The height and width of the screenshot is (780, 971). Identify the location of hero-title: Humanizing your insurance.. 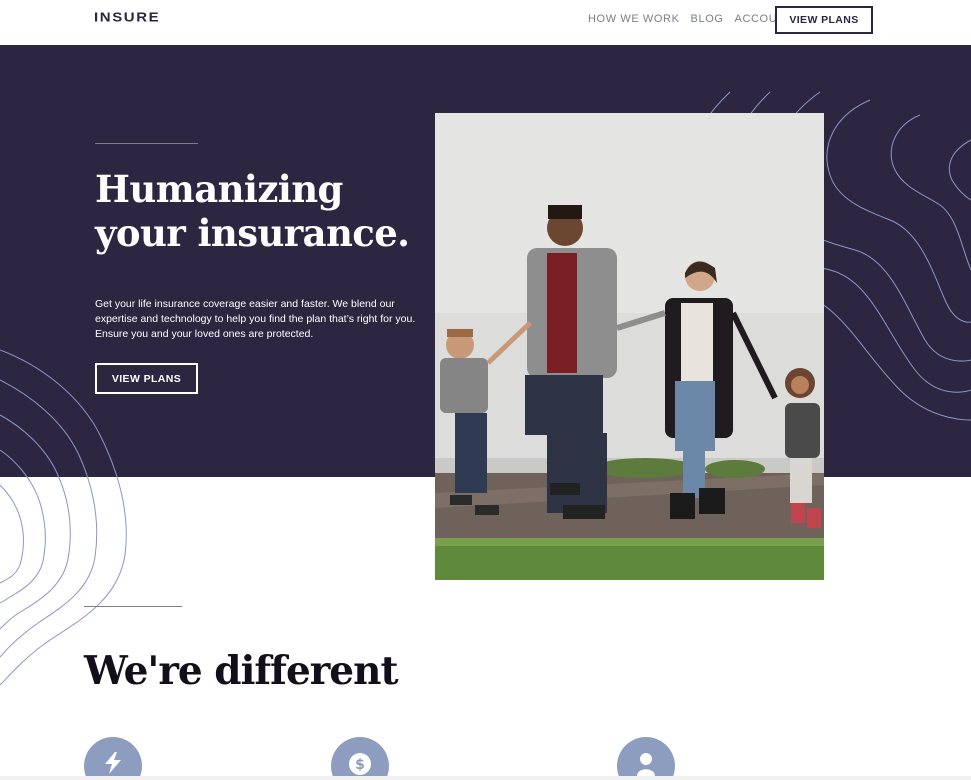
(265, 211).